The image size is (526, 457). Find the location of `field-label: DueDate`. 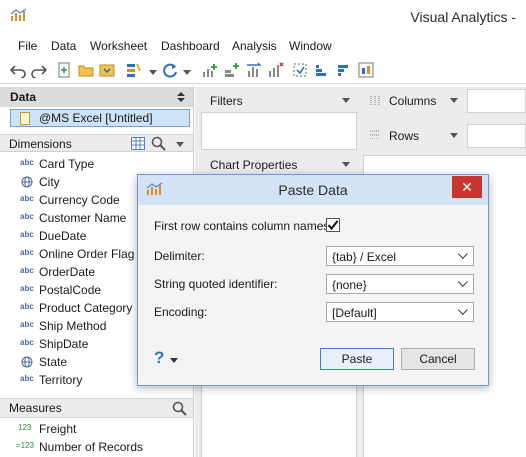

field-label: DueDate is located at coordinates (63, 236).